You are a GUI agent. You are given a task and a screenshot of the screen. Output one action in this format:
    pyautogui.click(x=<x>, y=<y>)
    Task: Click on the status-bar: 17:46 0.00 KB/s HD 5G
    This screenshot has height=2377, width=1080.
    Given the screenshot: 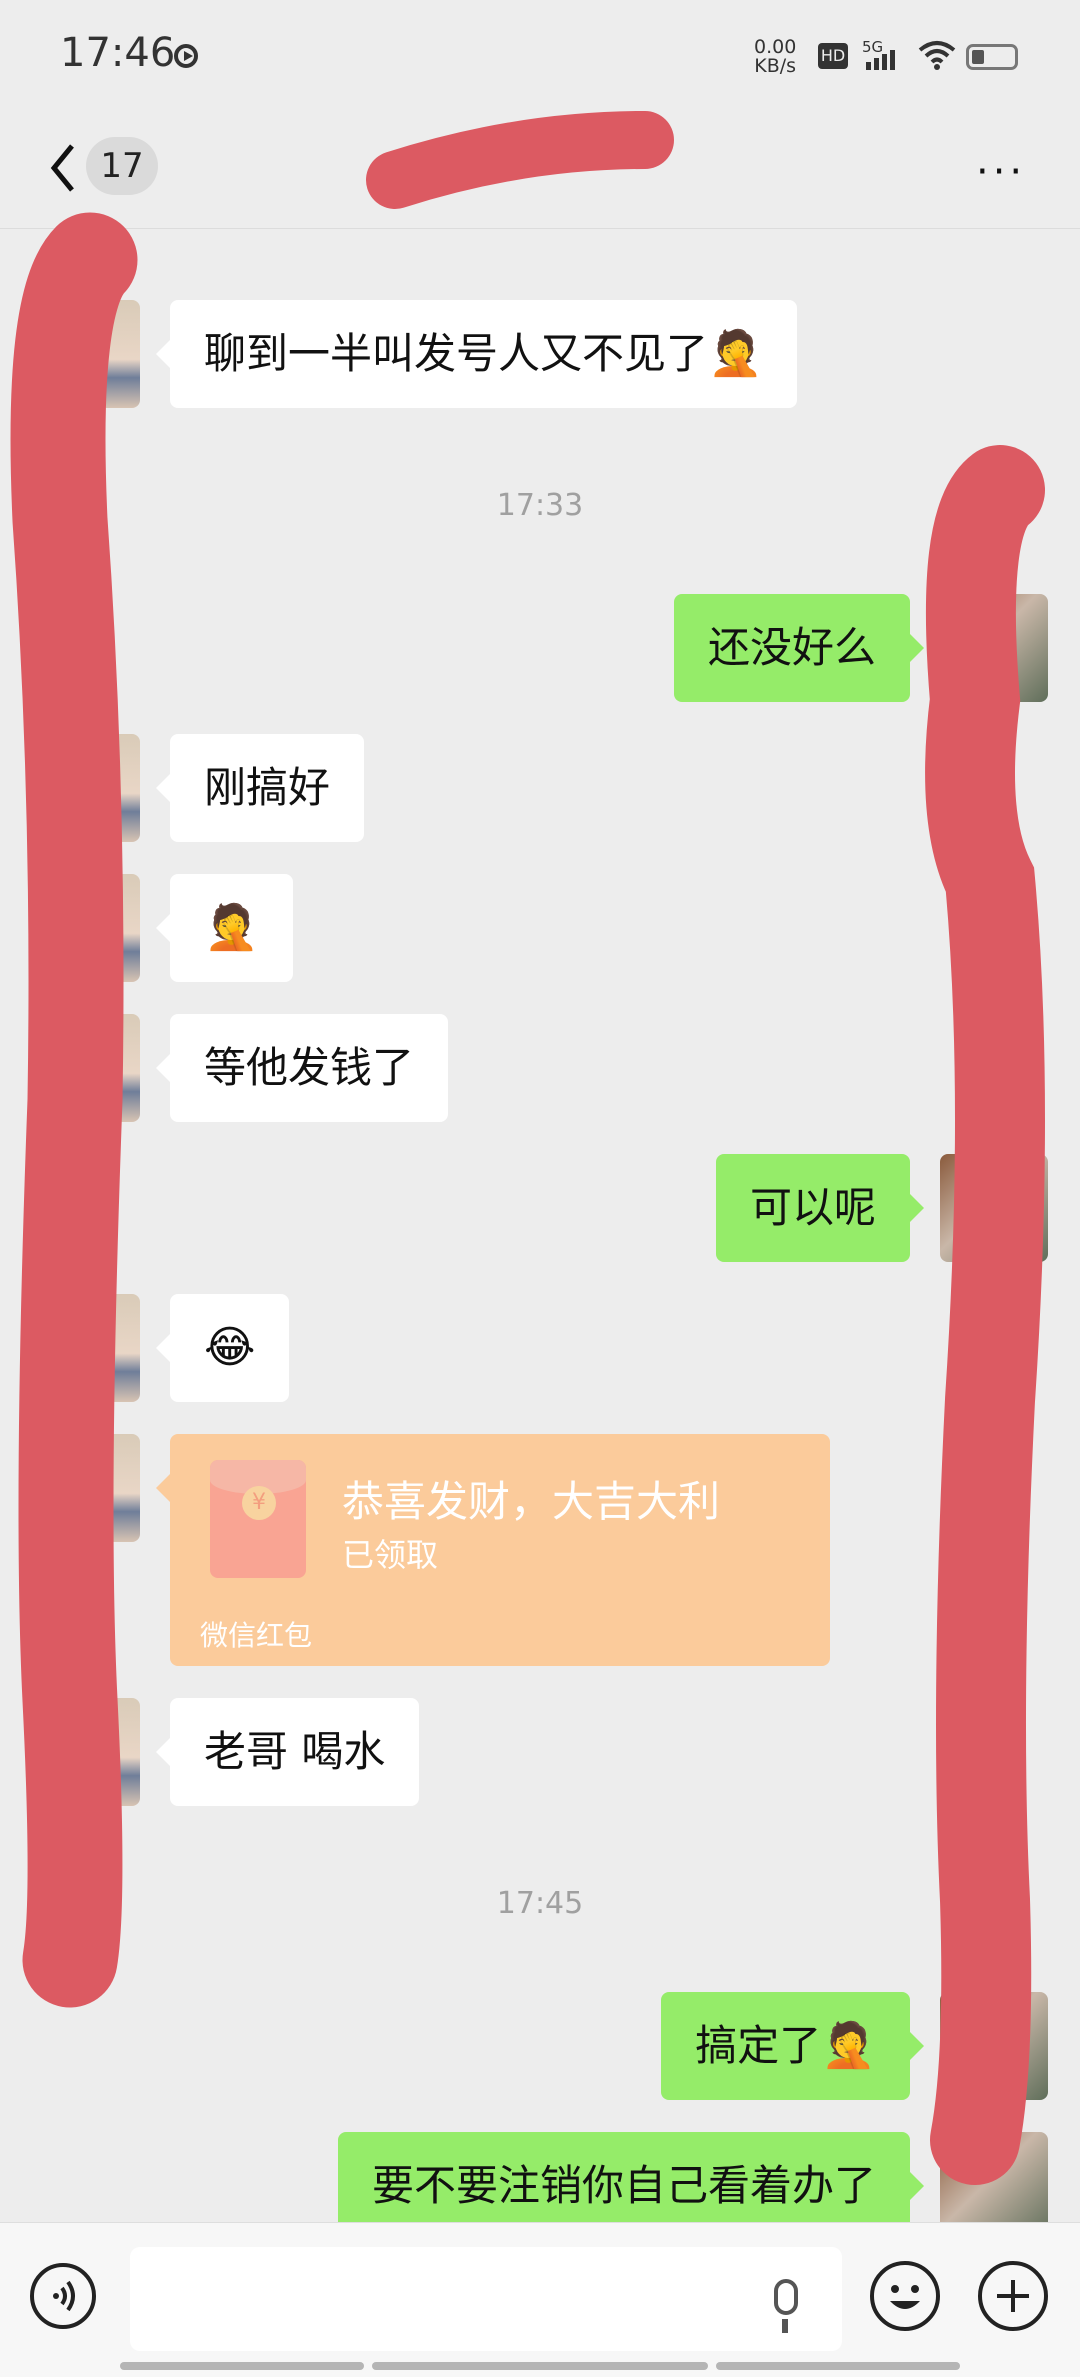 What is the action you would take?
    pyautogui.click(x=540, y=55)
    